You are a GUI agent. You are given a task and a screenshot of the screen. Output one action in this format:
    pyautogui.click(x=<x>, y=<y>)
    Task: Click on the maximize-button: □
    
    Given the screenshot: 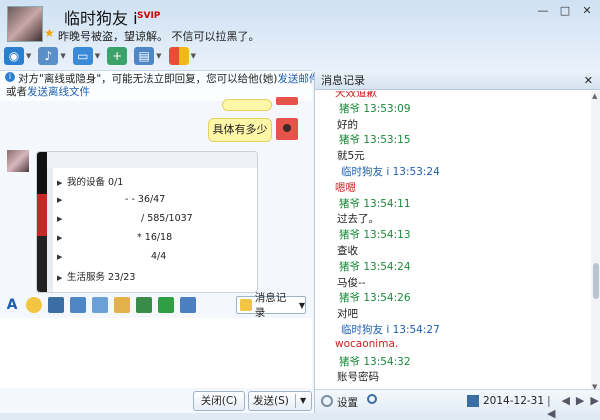 What is the action you would take?
    pyautogui.click(x=565, y=10)
    